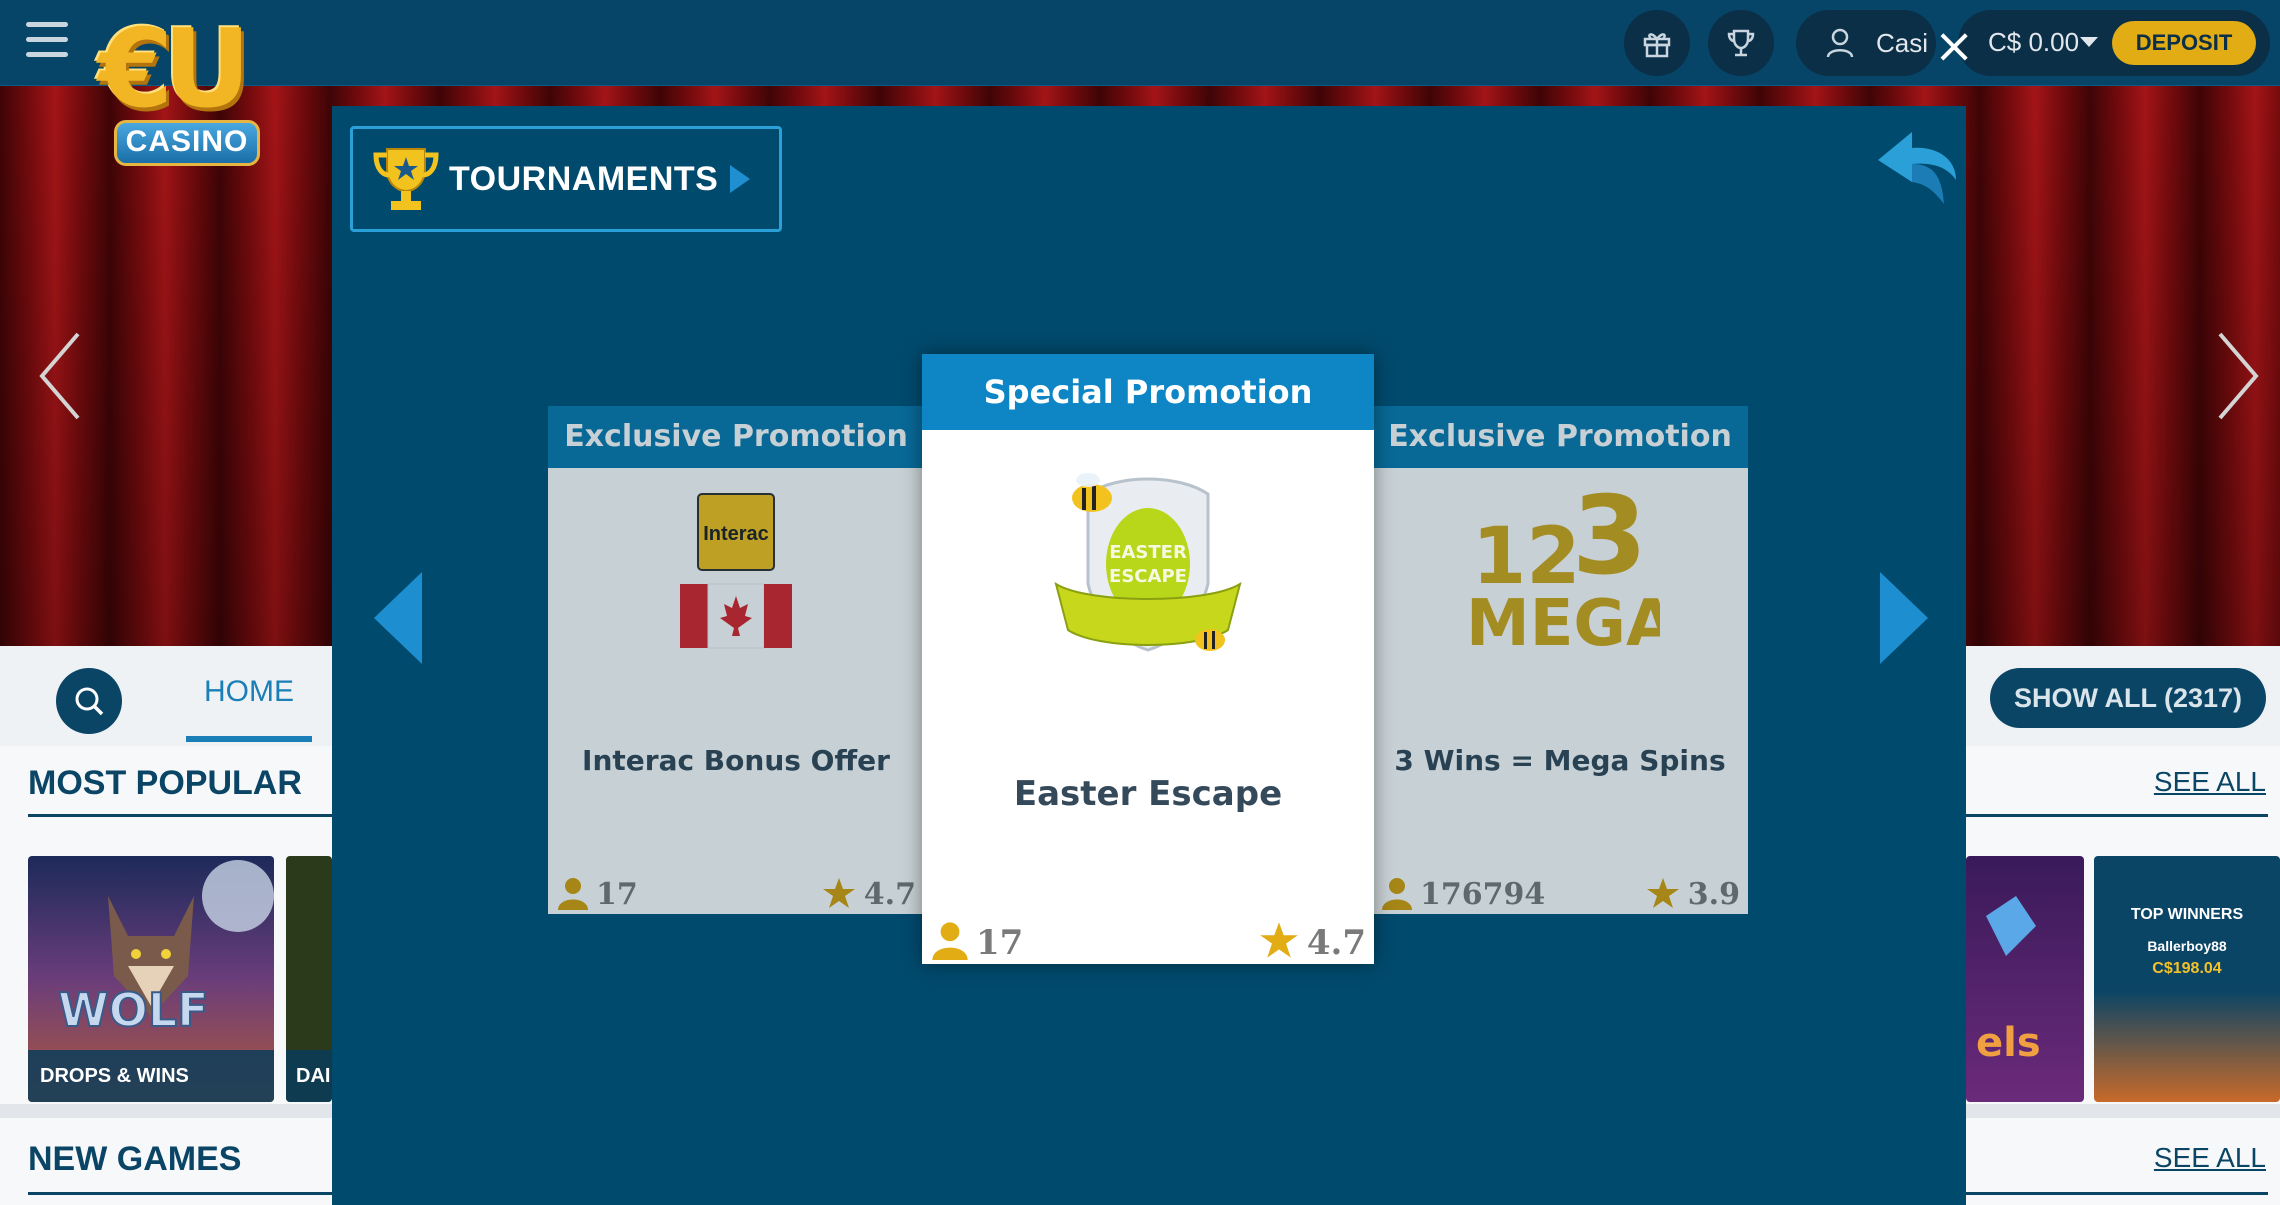 This screenshot has height=1205, width=2280. I want to click on tournaments-title: TOURNAMENTS, so click(584, 178).